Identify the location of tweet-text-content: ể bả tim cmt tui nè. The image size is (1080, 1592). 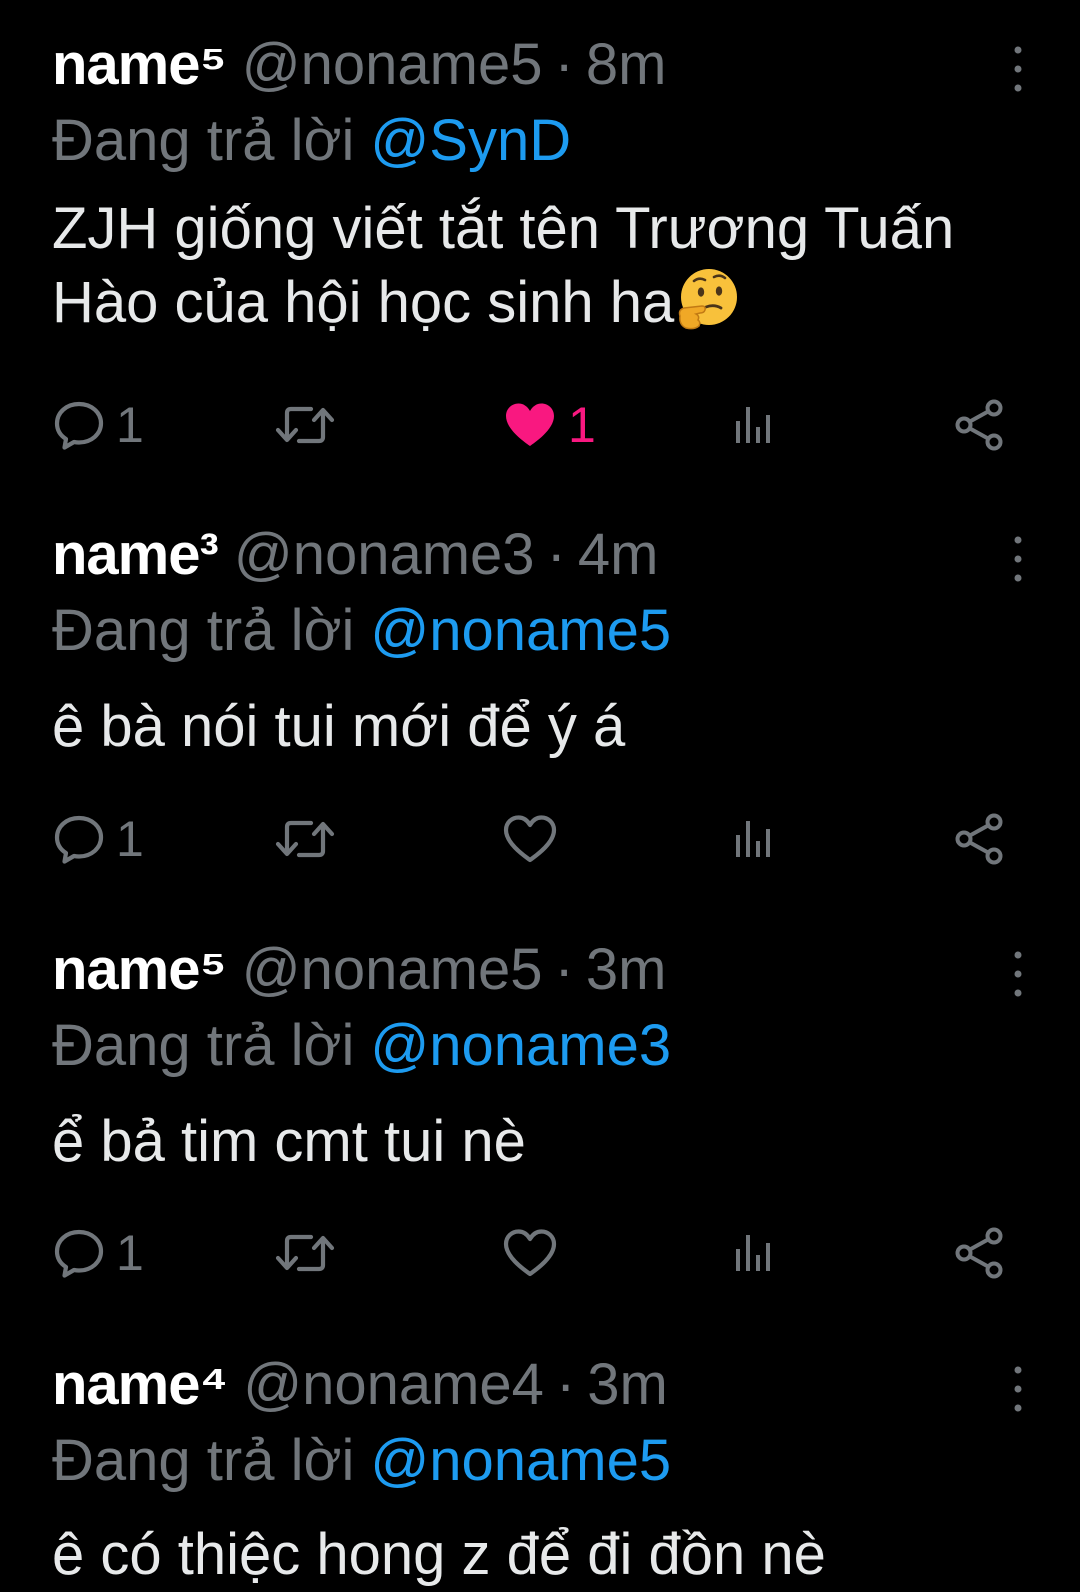
(289, 1141).